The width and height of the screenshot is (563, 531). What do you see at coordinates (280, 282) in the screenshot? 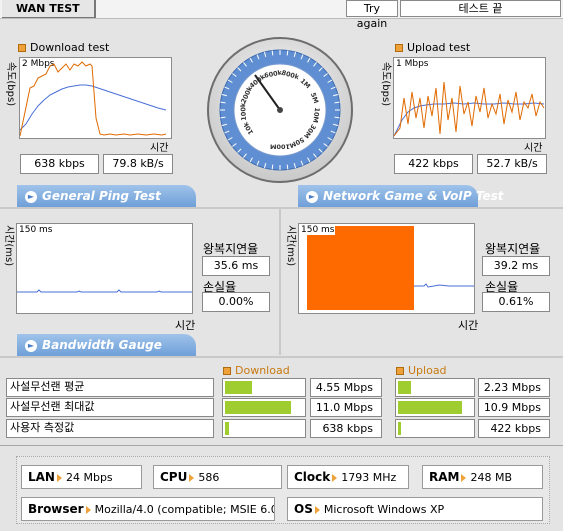
I see `vertical-divider` at bounding box center [280, 282].